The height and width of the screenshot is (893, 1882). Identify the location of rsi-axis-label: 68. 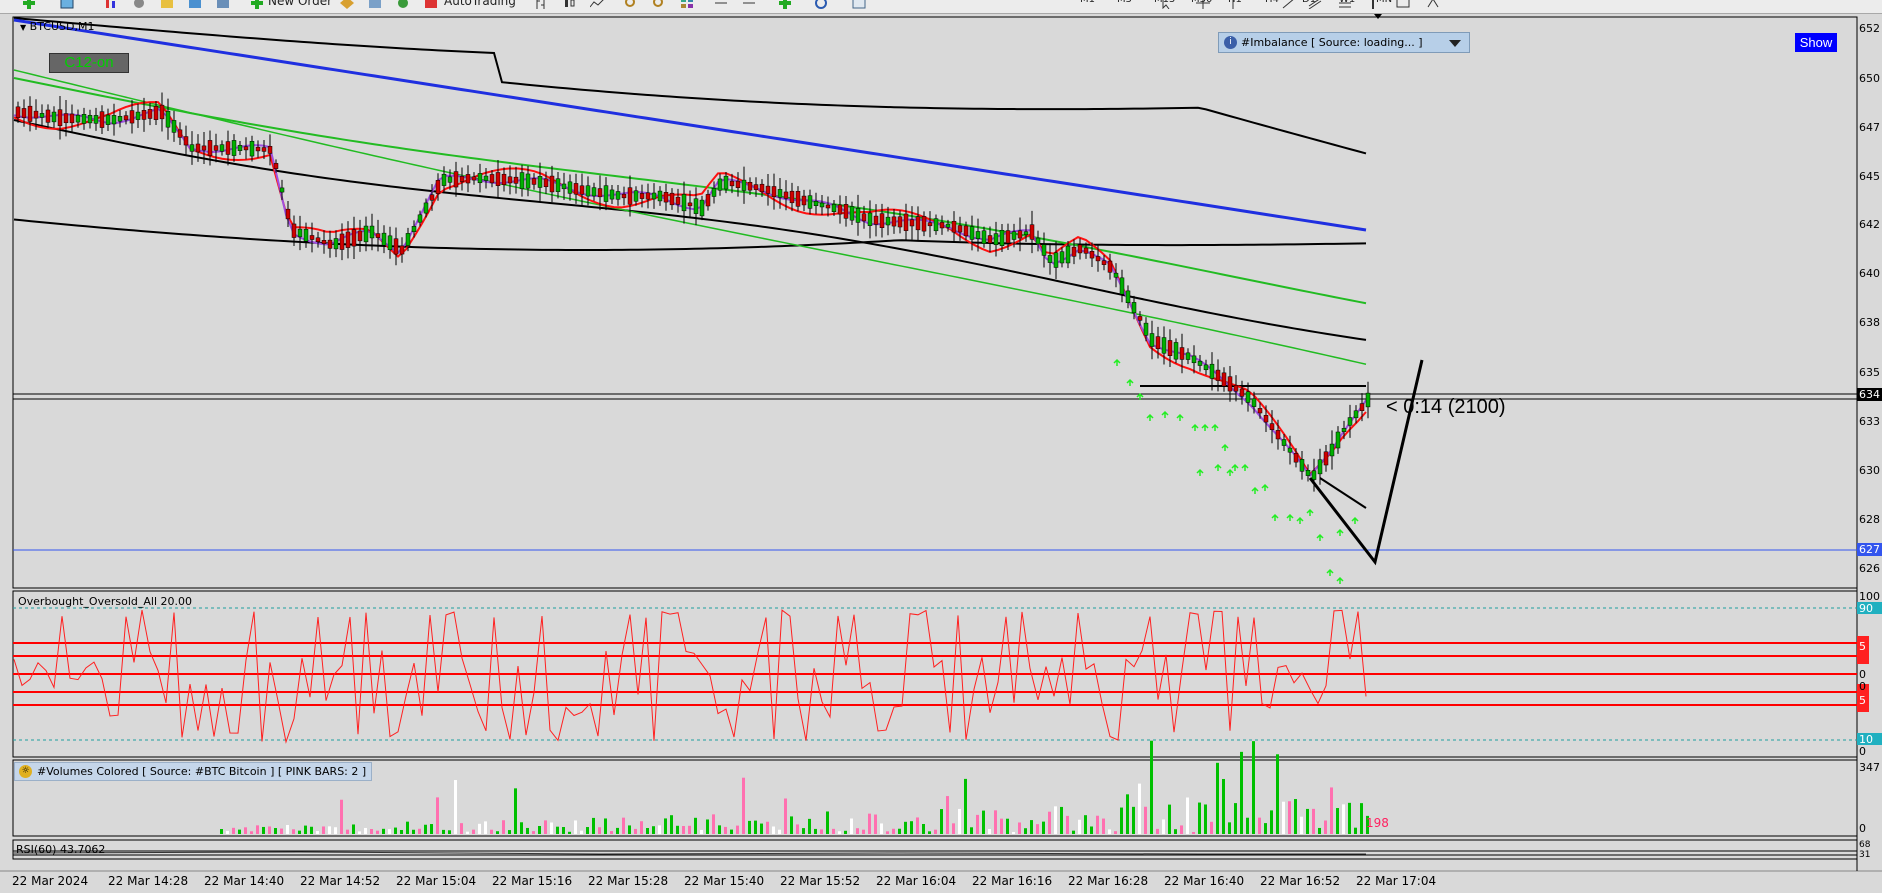
(1865, 845).